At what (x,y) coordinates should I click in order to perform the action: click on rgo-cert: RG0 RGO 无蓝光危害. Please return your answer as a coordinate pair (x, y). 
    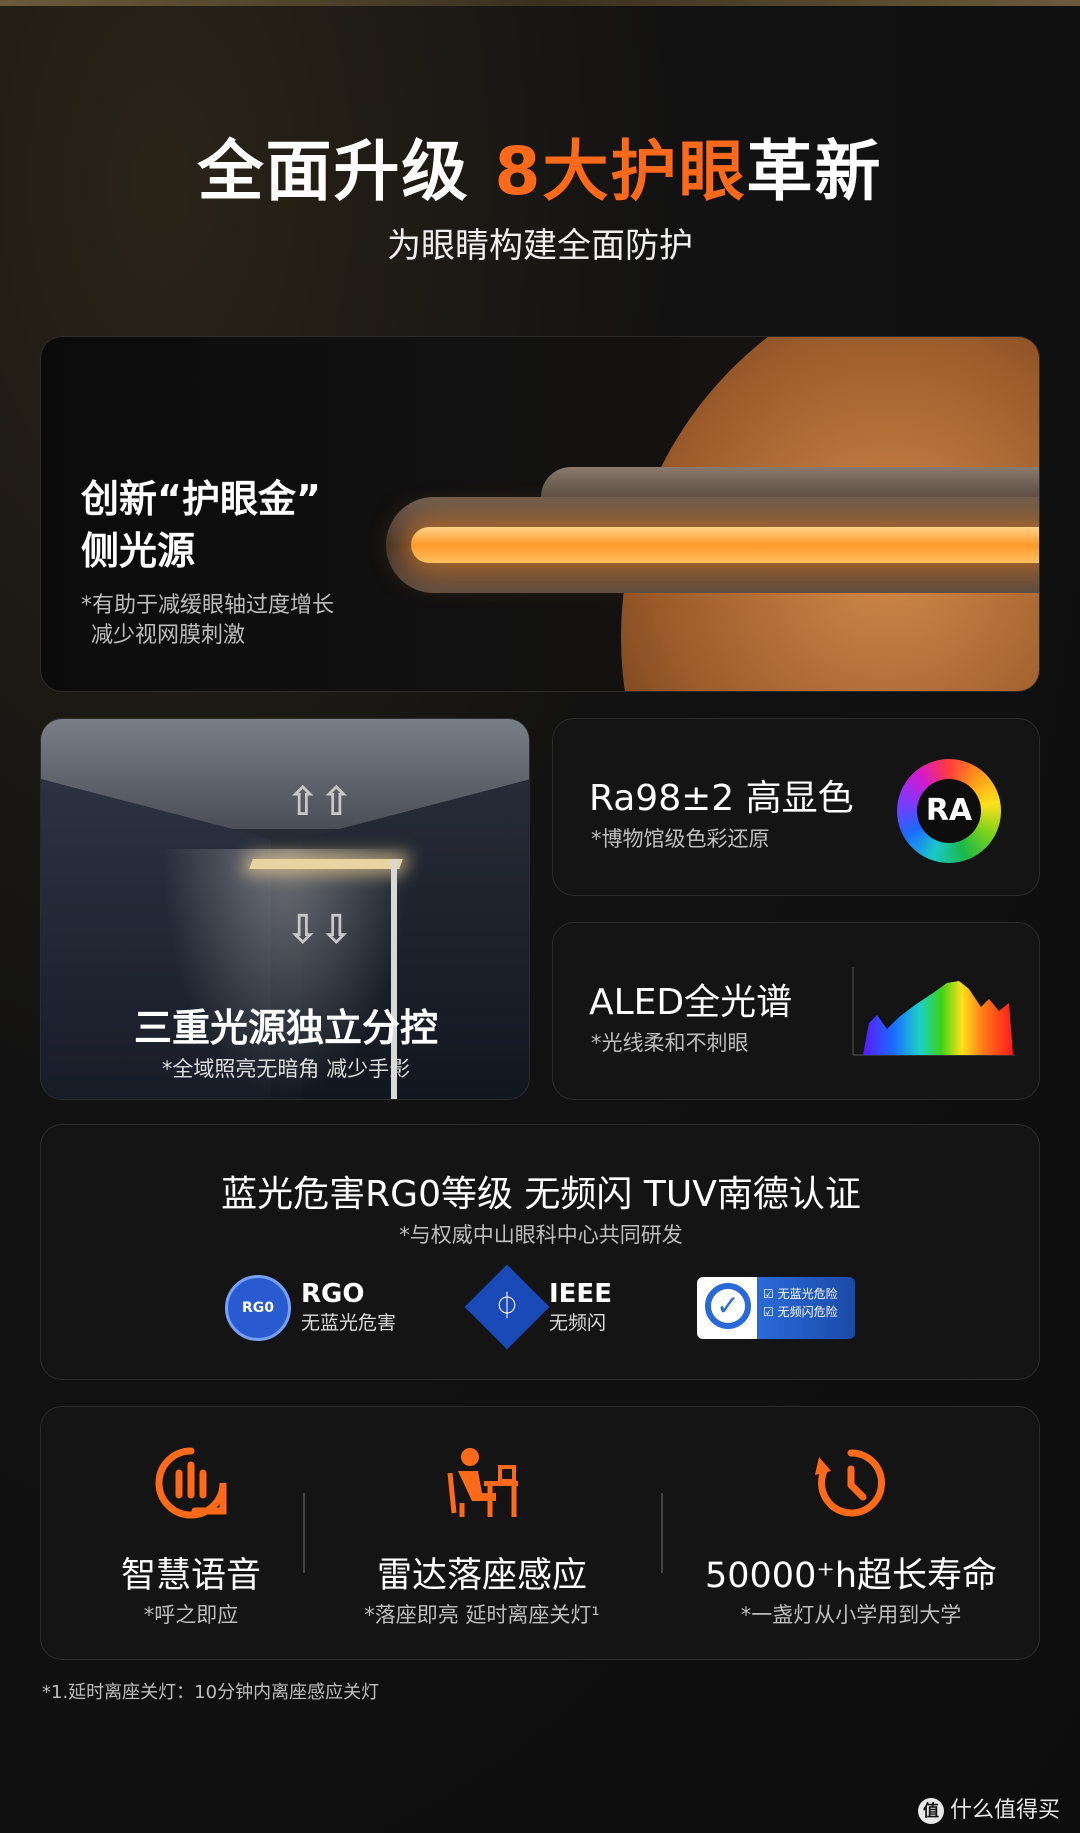
    Looking at the image, I should click on (315, 1311).